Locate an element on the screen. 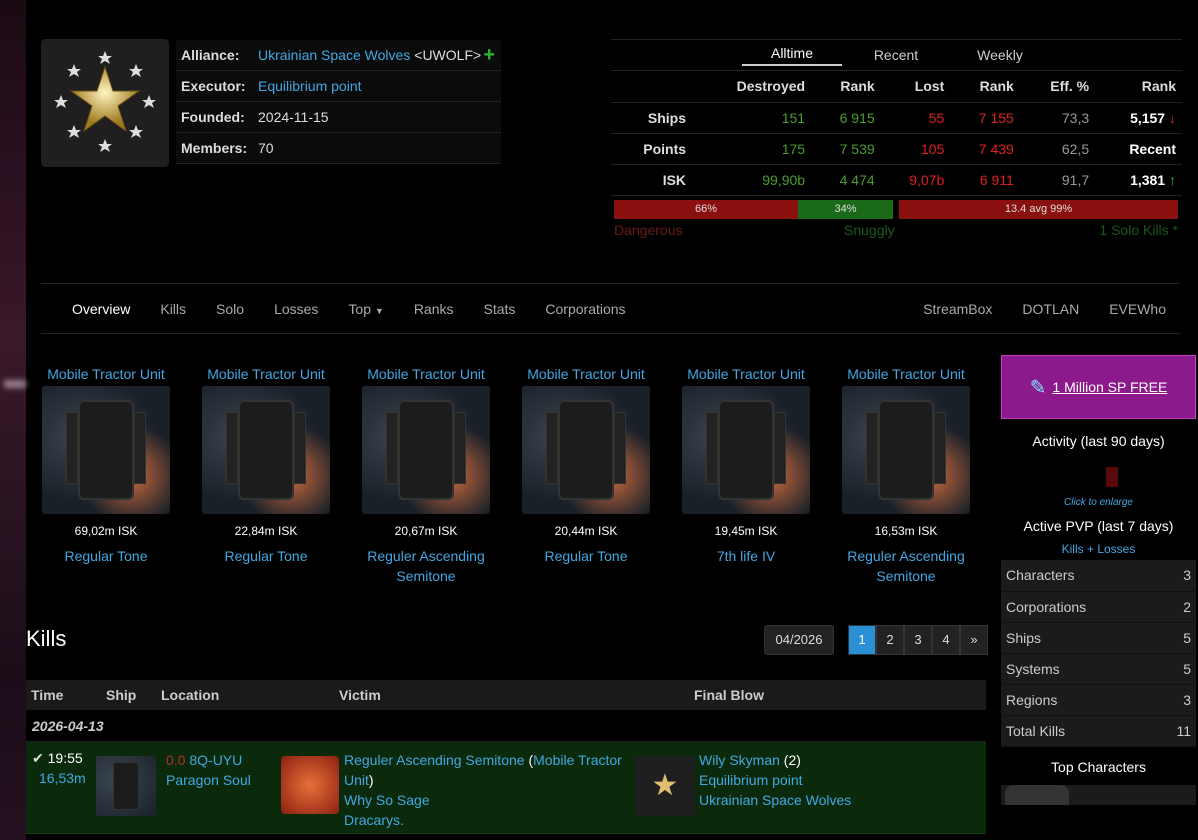 This screenshot has width=1198, height=840. members-value: 70 is located at coordinates (266, 148).